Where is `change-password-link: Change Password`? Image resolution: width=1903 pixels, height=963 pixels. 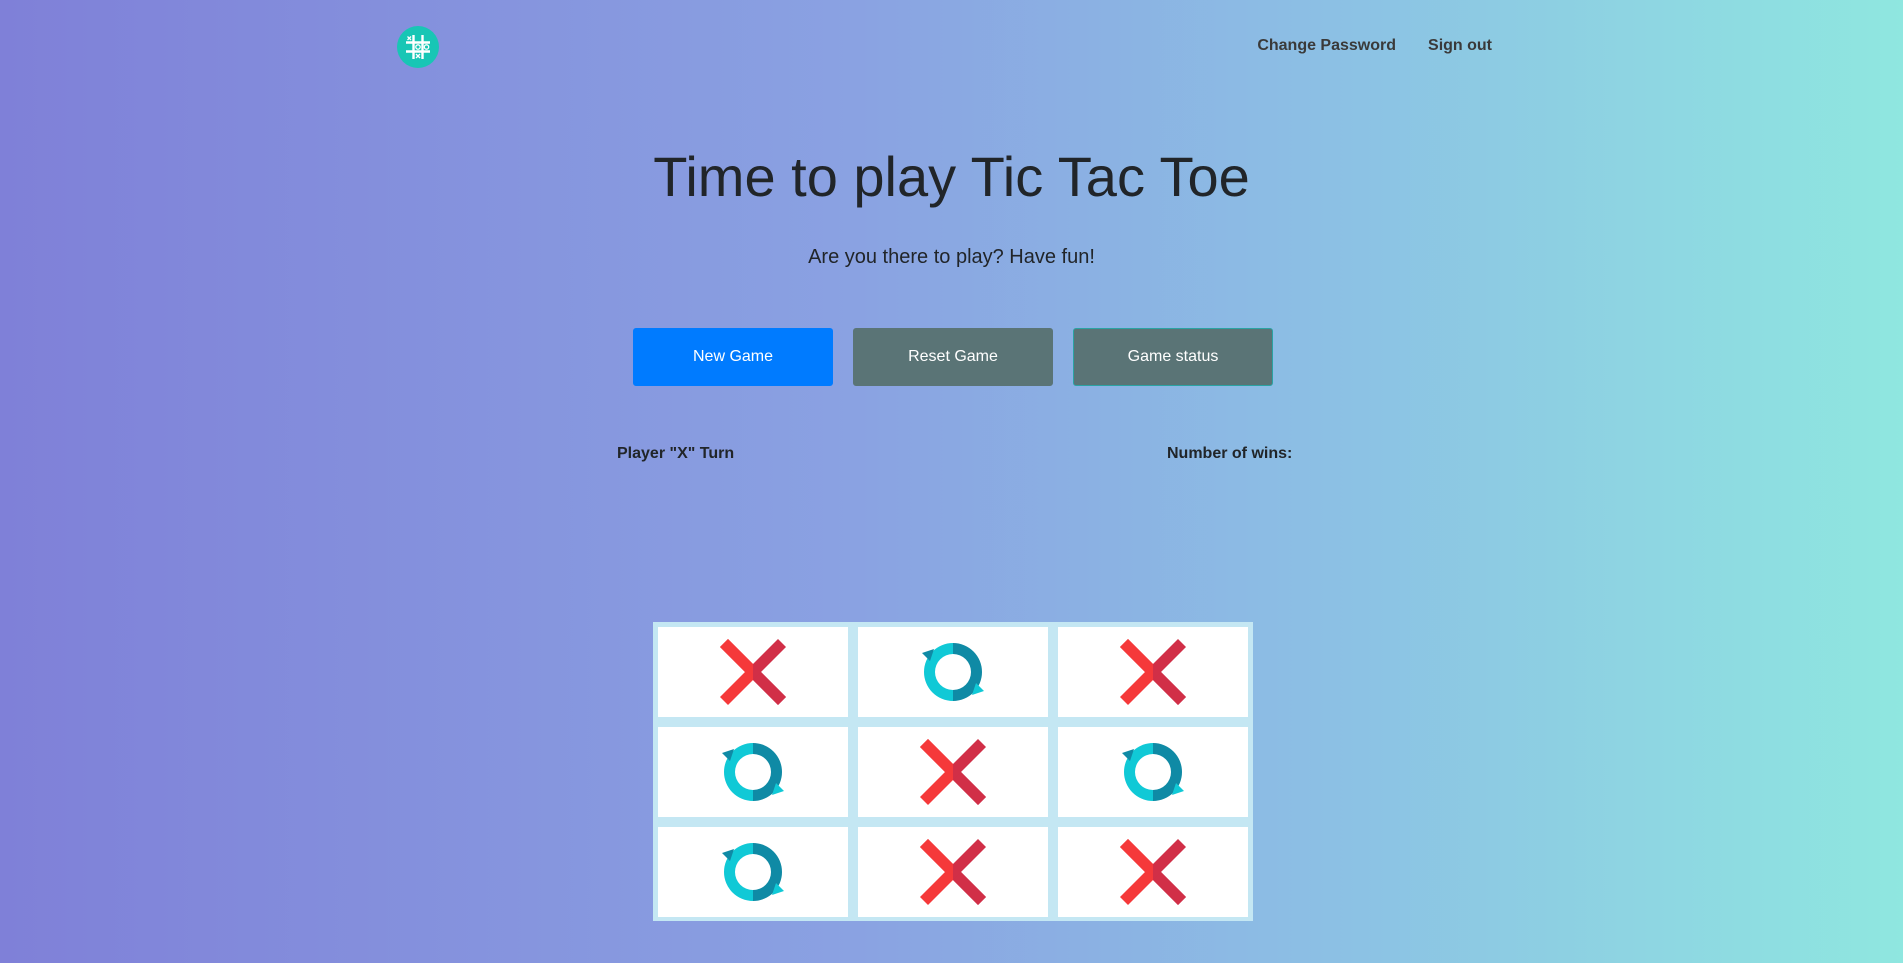 change-password-link: Change Password is located at coordinates (1326, 46).